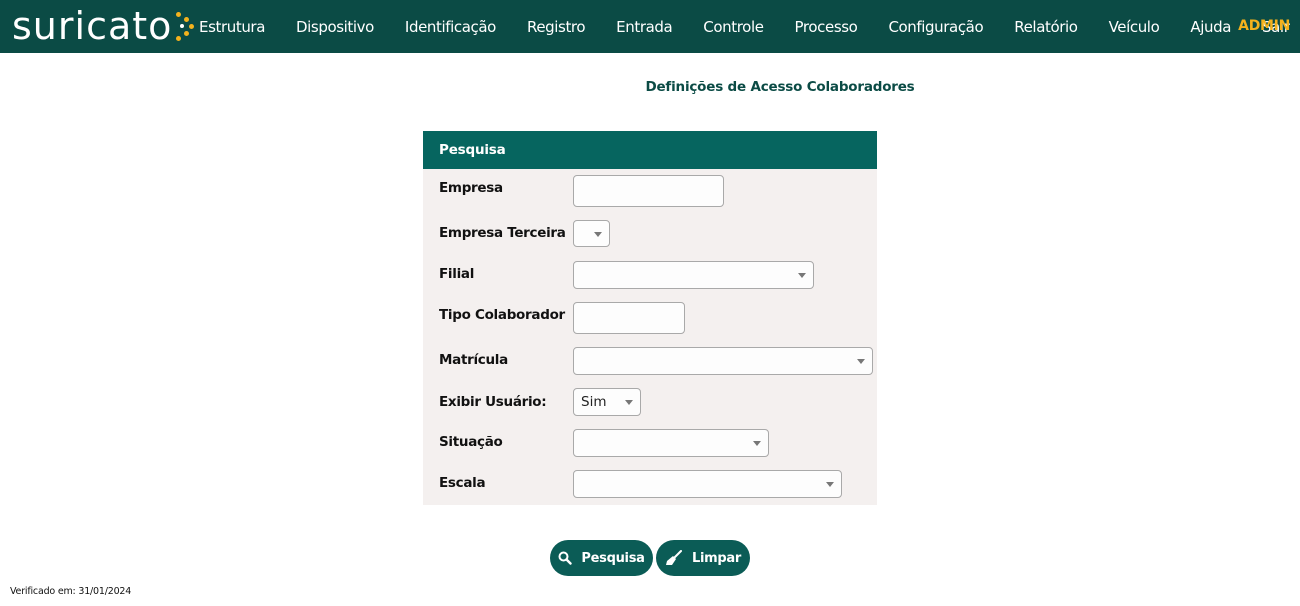 The height and width of the screenshot is (606, 1300). What do you see at coordinates (613, 558) in the screenshot?
I see `search-button-label: Pesquisa` at bounding box center [613, 558].